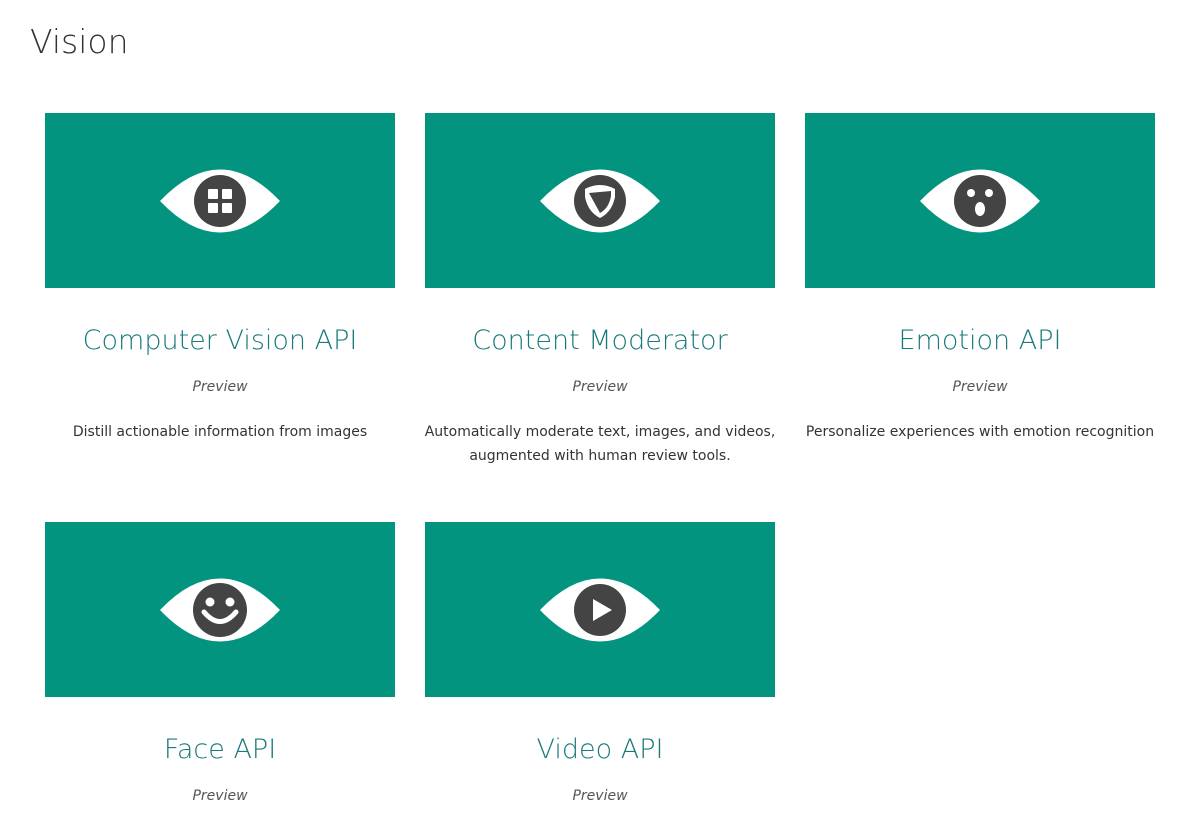 This screenshot has height=818, width=1202. Describe the element at coordinates (600, 341) in the screenshot. I see `card-title: Content Moderator` at that location.